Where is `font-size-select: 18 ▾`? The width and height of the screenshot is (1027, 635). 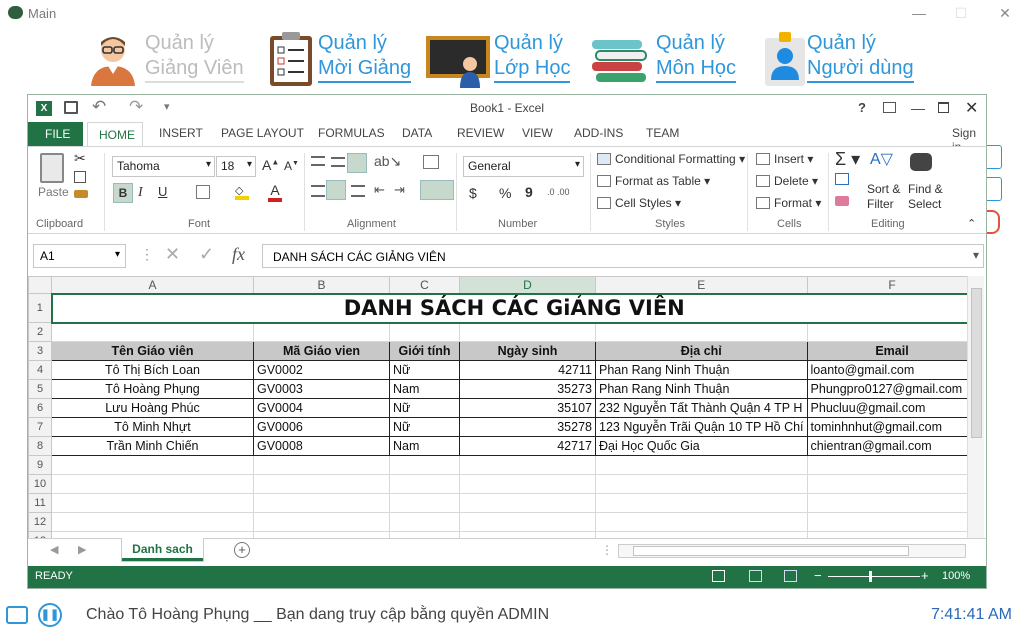 font-size-select: 18 ▾ is located at coordinates (236, 166).